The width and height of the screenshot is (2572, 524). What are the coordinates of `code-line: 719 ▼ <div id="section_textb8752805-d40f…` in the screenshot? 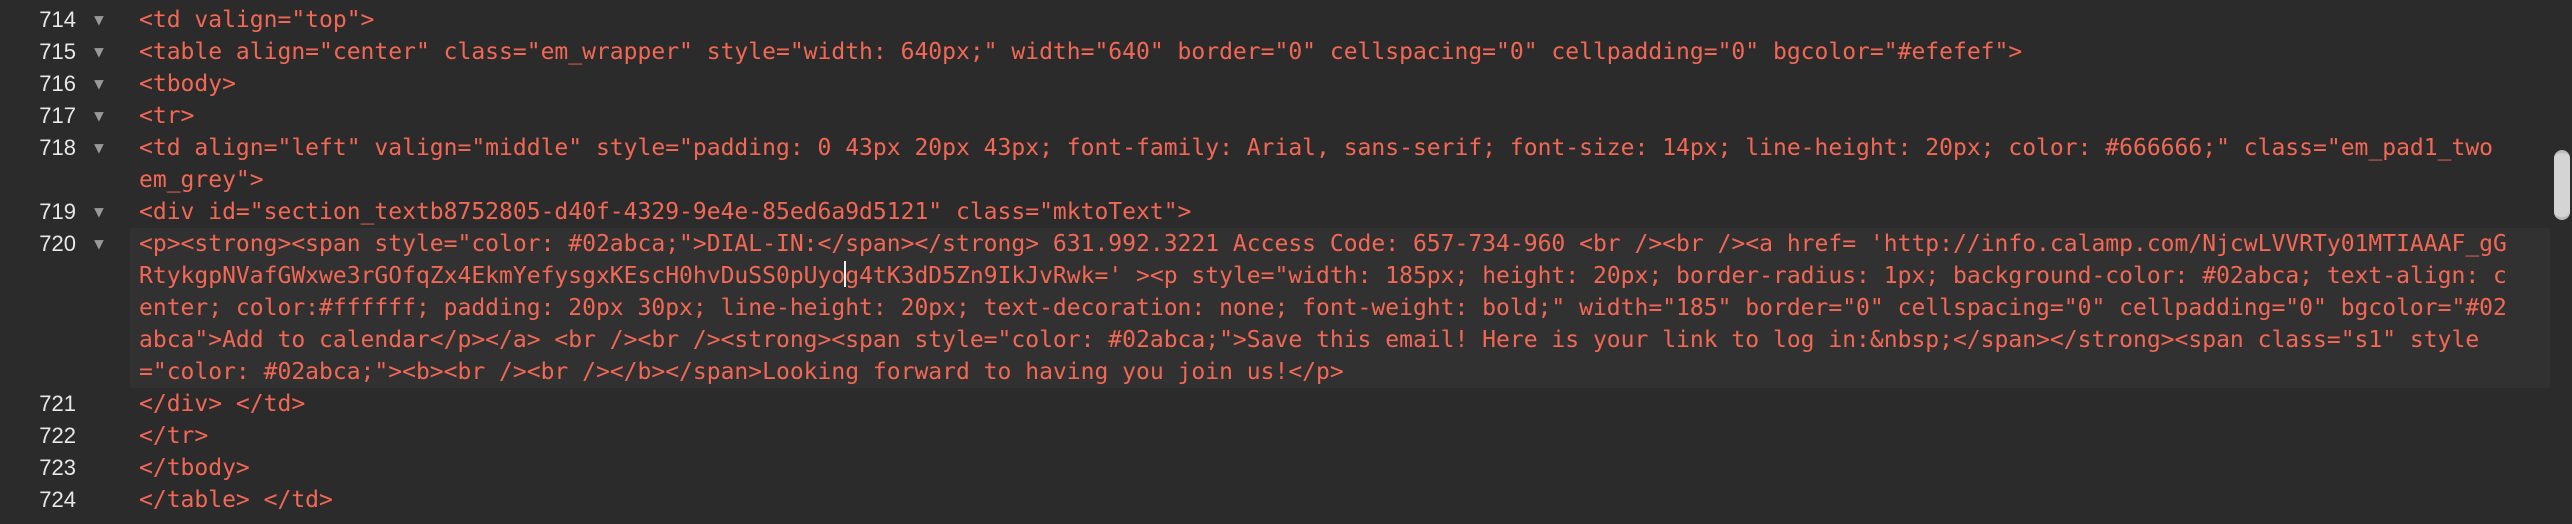 It's located at (1275, 212).